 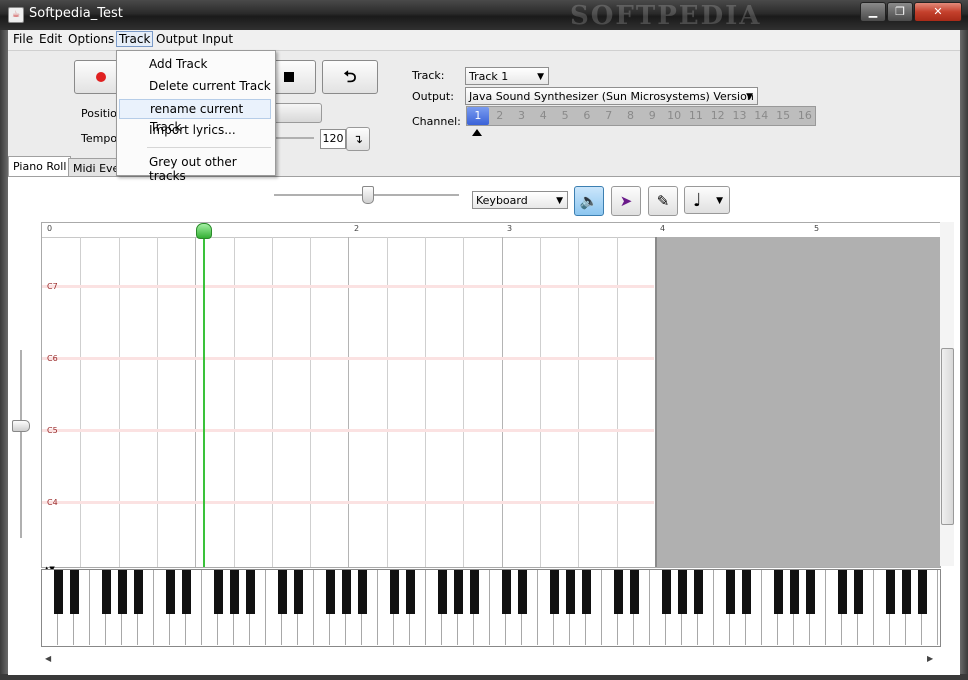 I want to click on channel-9: 9, so click(x=652, y=116).